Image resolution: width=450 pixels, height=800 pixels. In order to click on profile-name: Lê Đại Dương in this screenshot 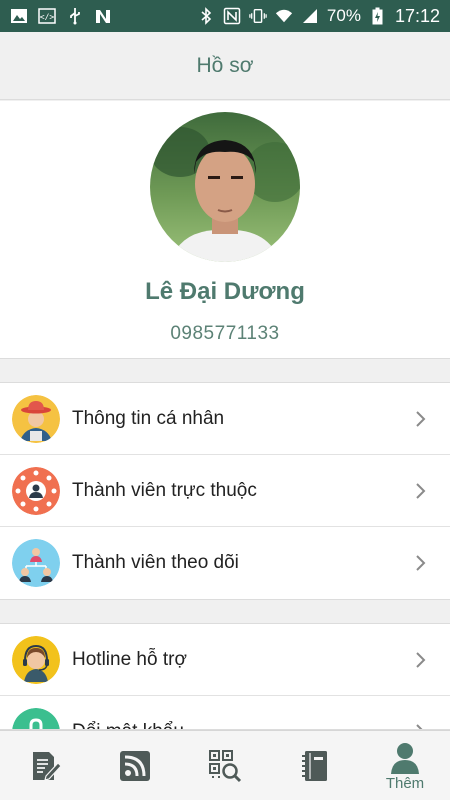, I will do `click(225, 291)`.